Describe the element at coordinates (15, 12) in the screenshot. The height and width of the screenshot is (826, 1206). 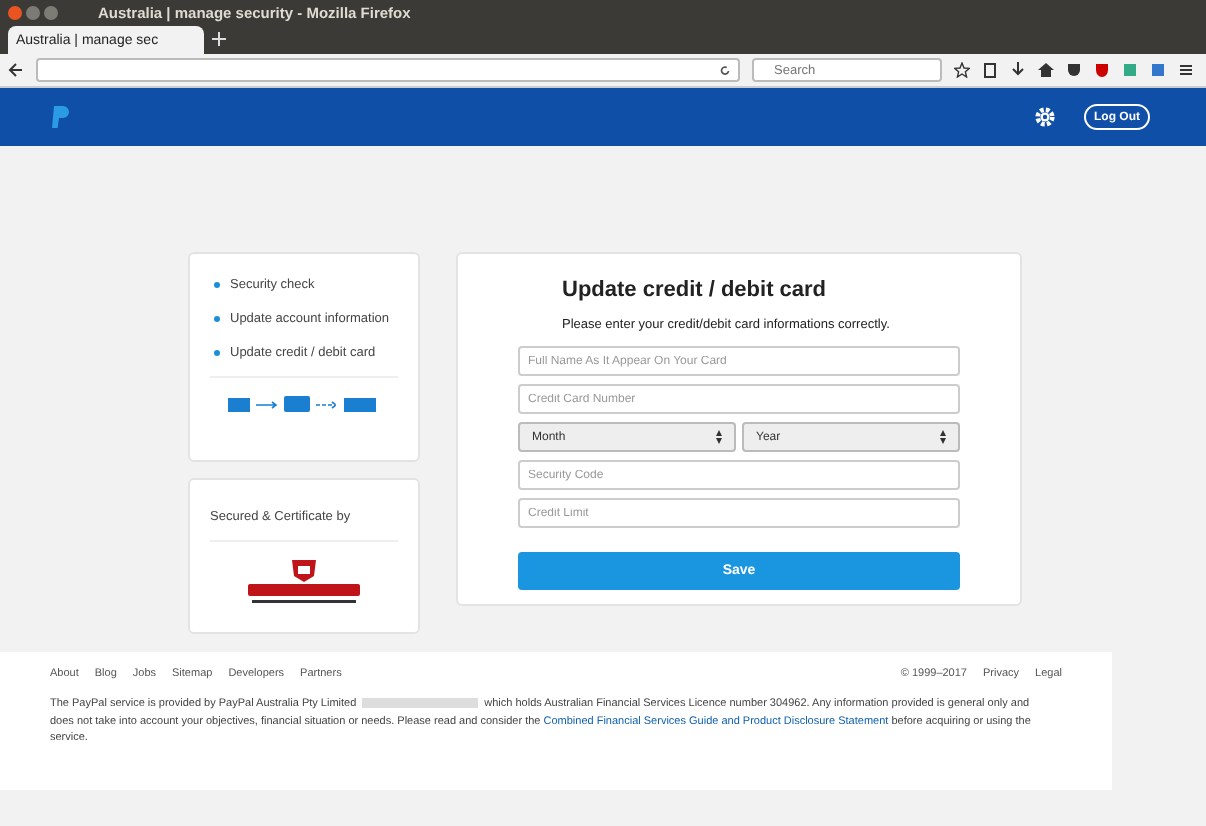
I see `close-icon` at that location.